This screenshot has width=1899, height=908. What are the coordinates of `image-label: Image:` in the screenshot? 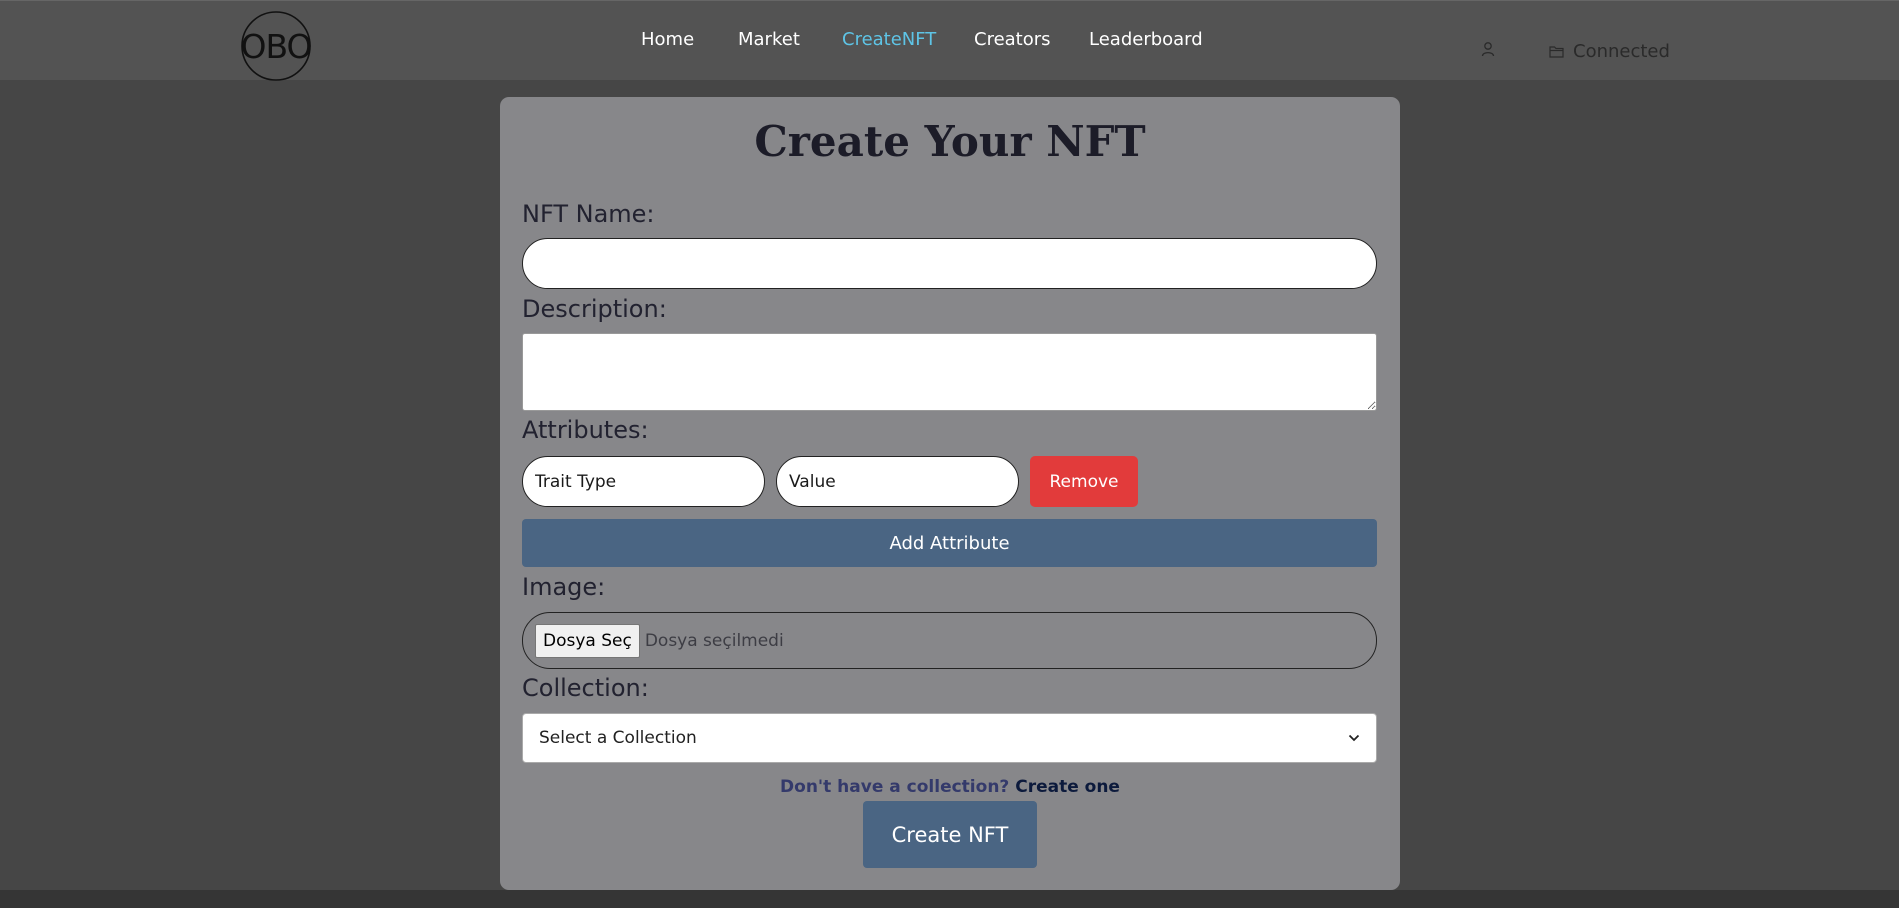 It's located at (564, 587).